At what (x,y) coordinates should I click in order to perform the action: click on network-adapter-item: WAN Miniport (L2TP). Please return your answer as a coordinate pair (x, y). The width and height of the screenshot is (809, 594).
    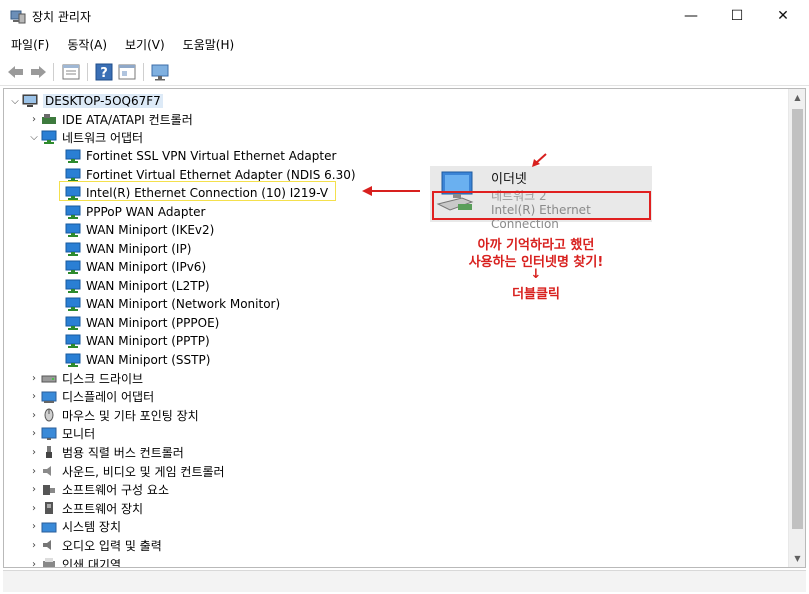
    Looking at the image, I should click on (137, 286).